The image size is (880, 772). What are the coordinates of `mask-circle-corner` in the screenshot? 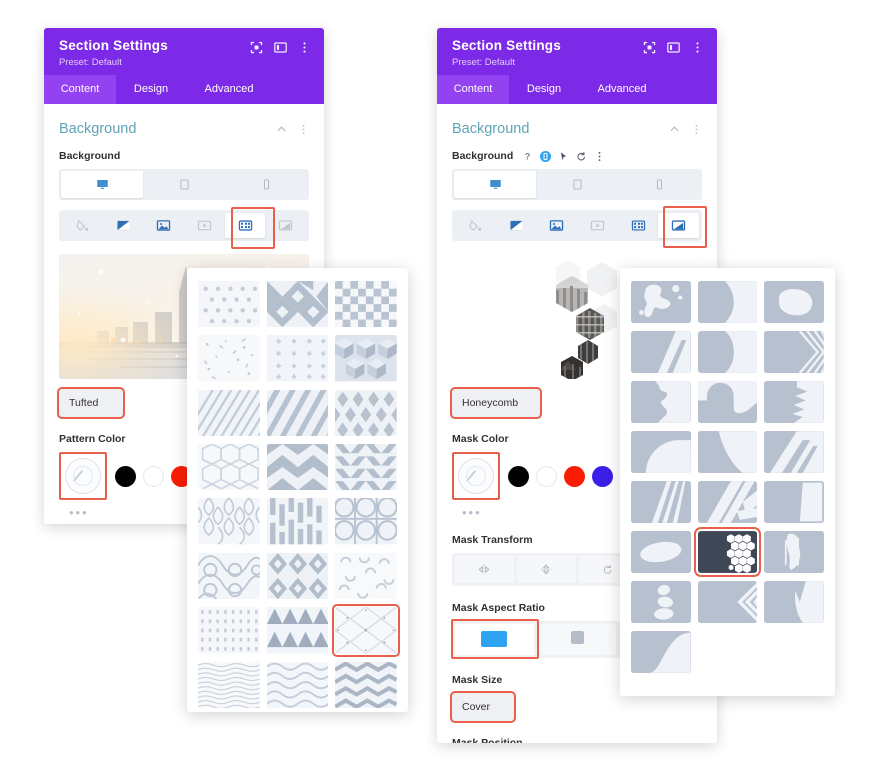 It's located at (727, 402).